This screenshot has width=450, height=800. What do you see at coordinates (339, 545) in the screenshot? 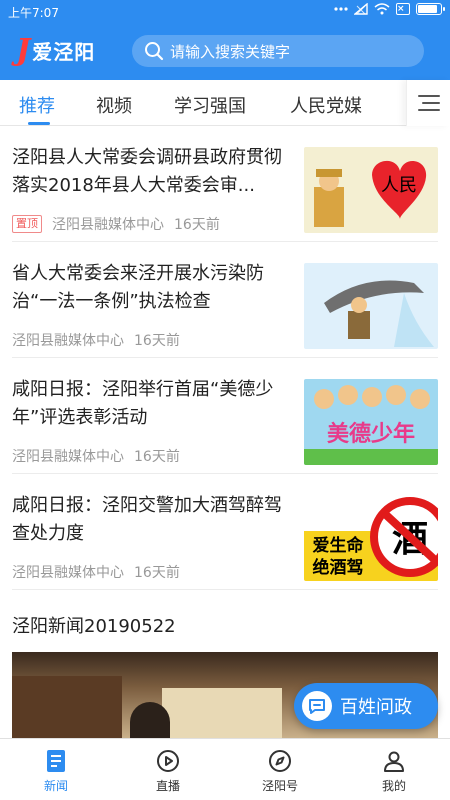
I see `svg-text: 爱生命` at bounding box center [339, 545].